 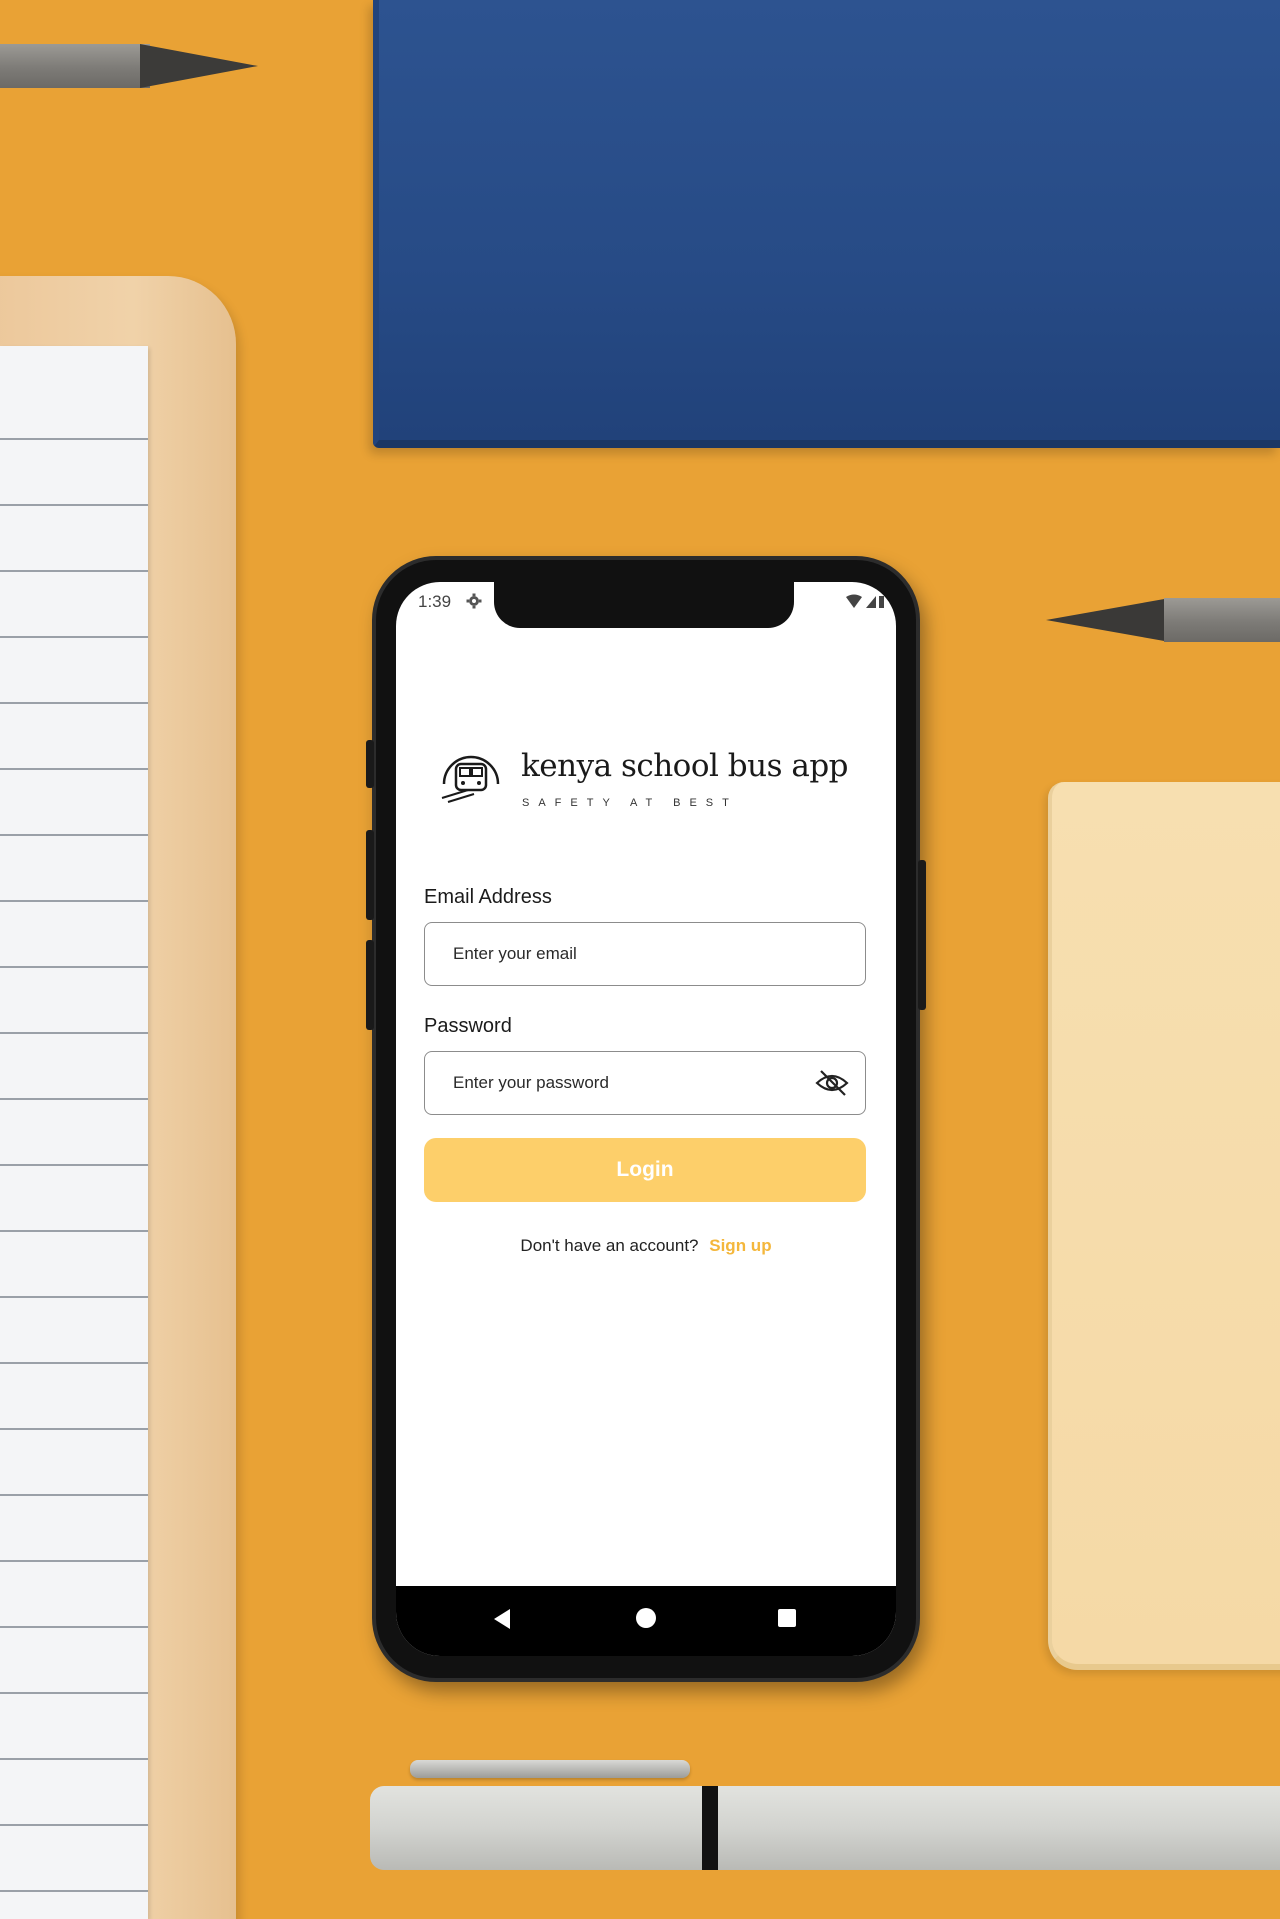 I want to click on home-circle-icon, so click(x=646, y=1618).